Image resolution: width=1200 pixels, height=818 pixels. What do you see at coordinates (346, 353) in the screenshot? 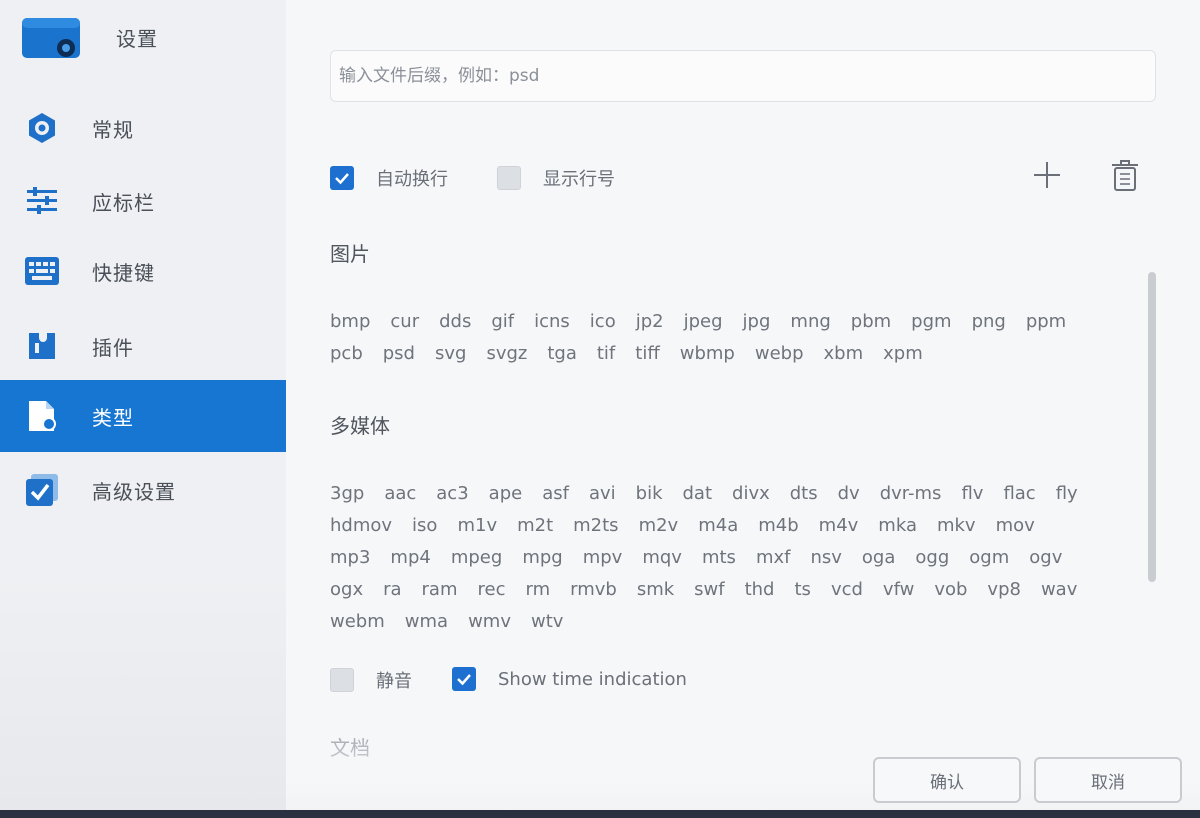
I see `extension-item: pcb` at bounding box center [346, 353].